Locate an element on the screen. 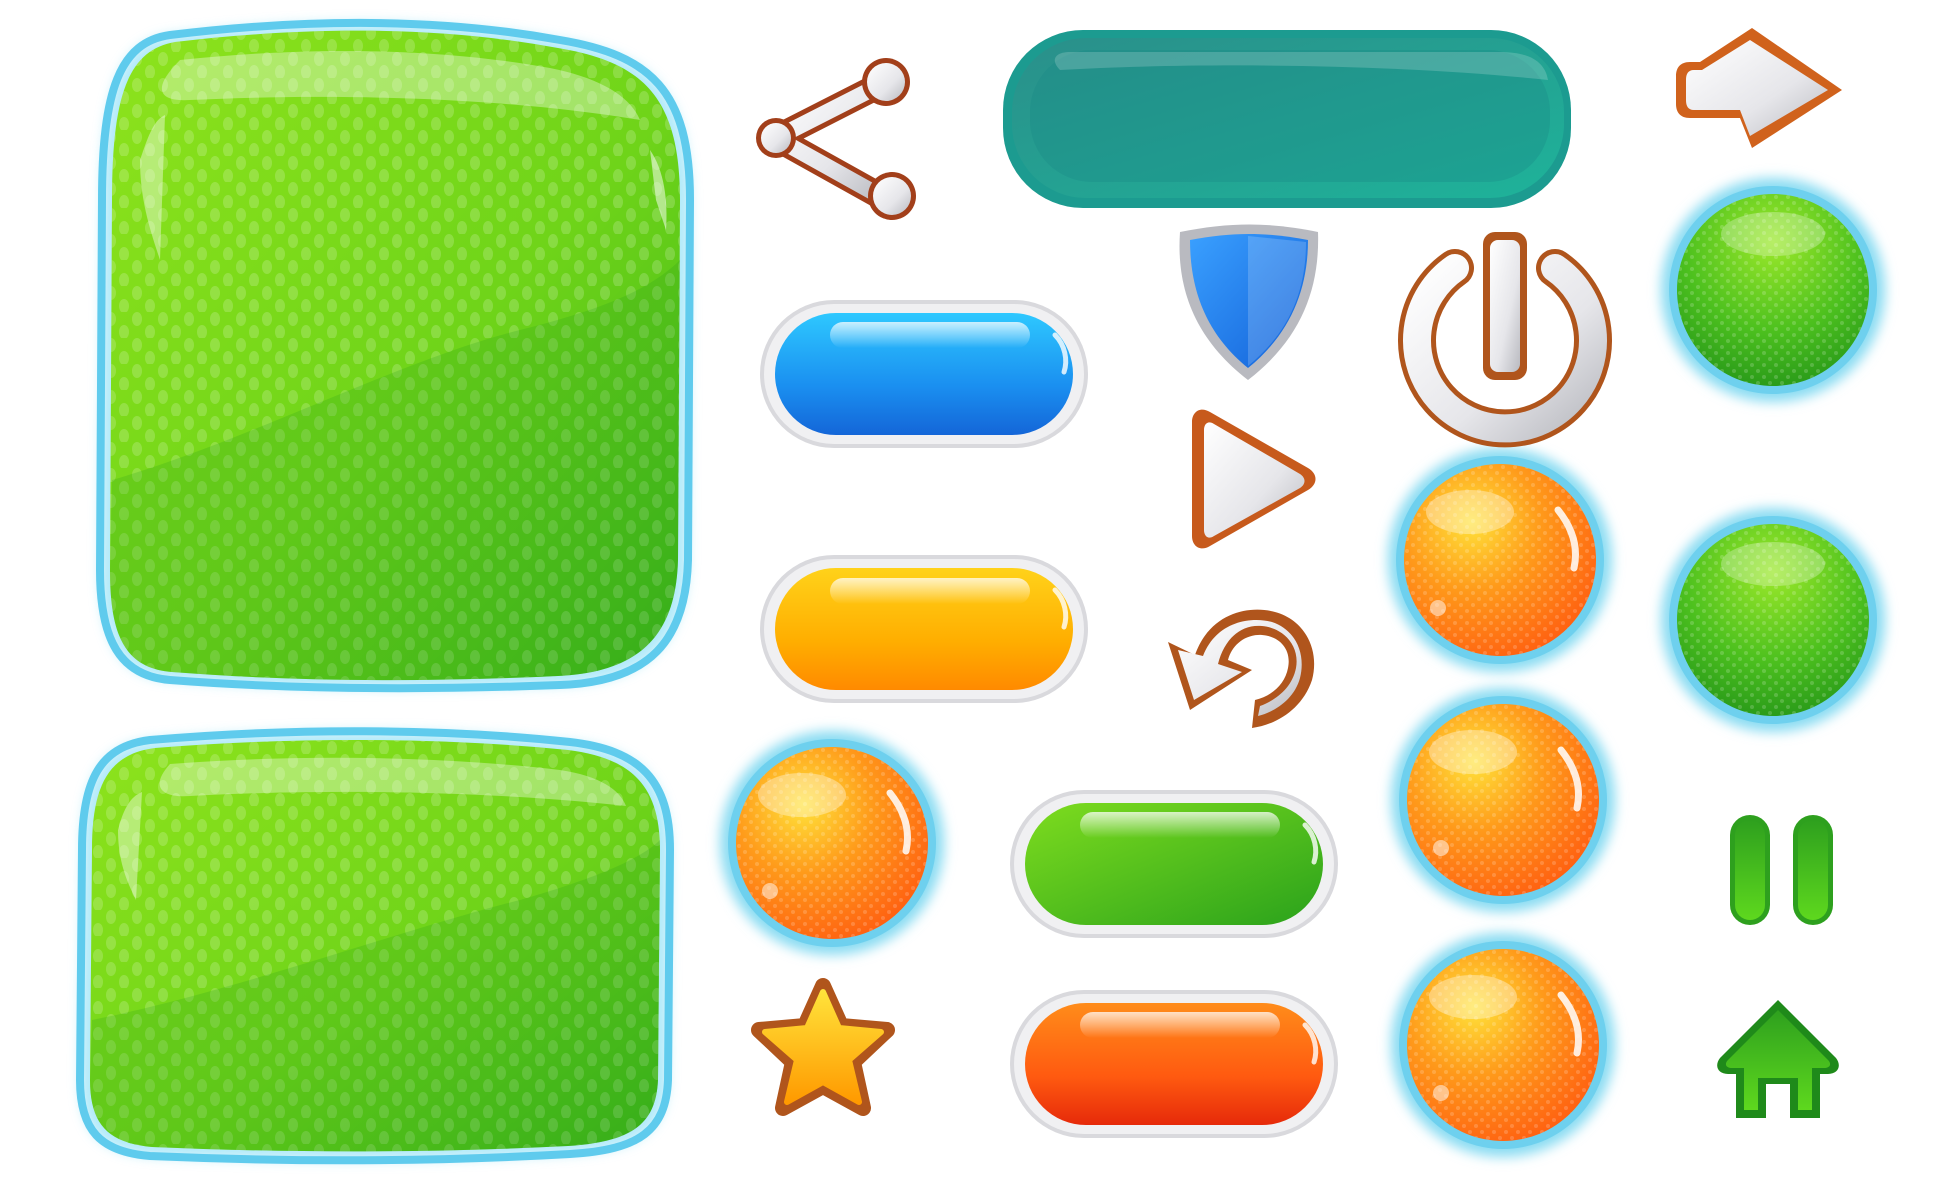 The width and height of the screenshot is (1958, 1201). share-icon is located at coordinates (836, 139).